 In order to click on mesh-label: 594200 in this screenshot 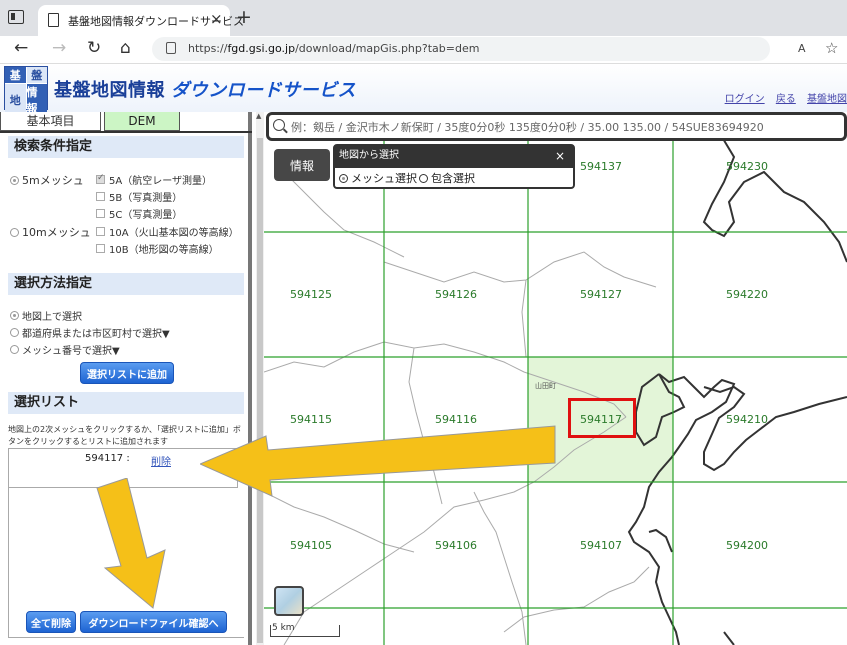, I will do `click(747, 545)`.